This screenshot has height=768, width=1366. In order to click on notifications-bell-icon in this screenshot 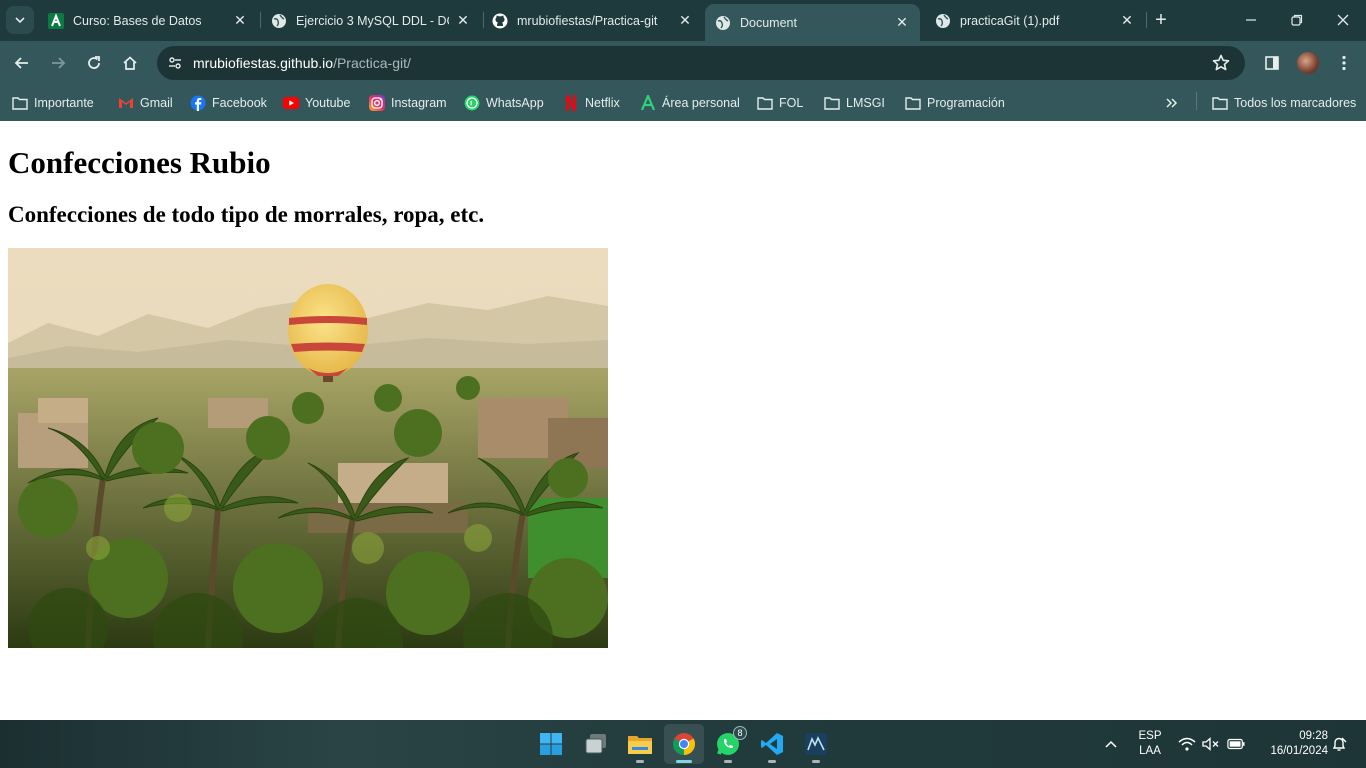, I will do `click(1339, 744)`.